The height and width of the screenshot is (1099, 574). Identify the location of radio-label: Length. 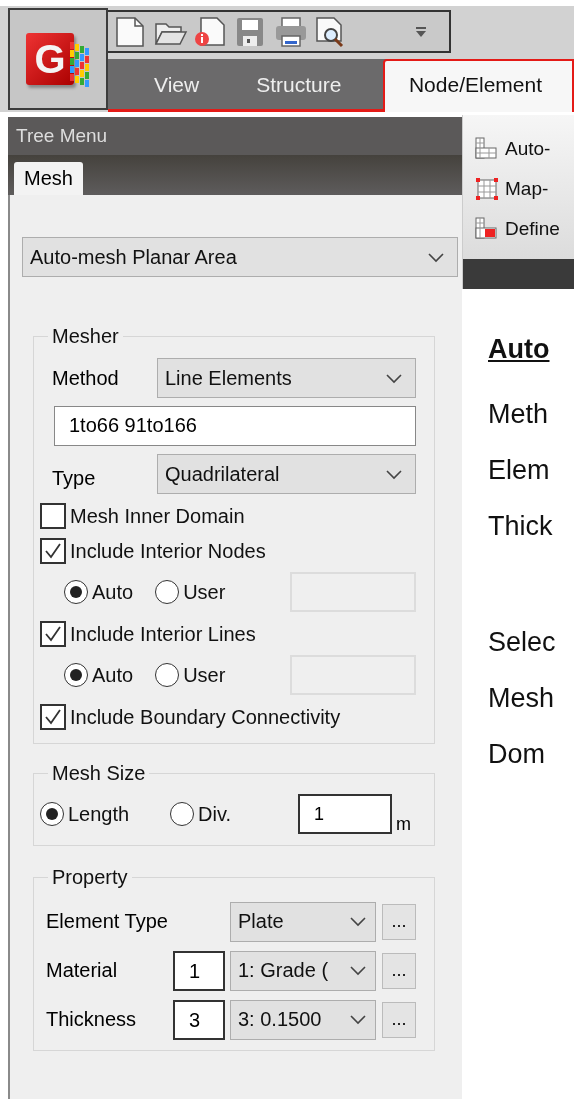
(99, 814).